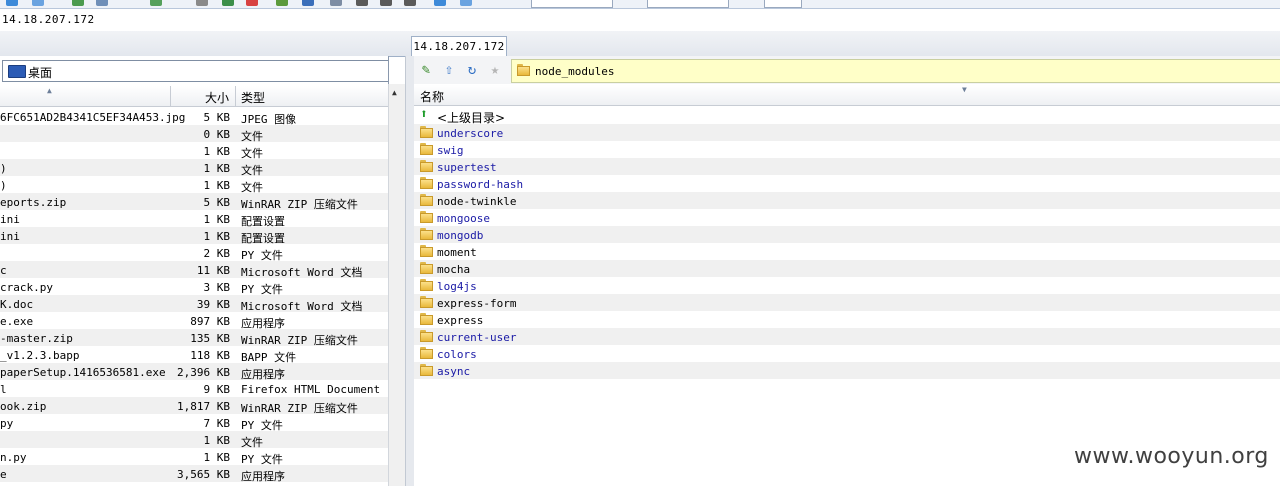 The image size is (1280, 486). What do you see at coordinates (426, 70) in the screenshot?
I see `edit-icon: ✎` at bounding box center [426, 70].